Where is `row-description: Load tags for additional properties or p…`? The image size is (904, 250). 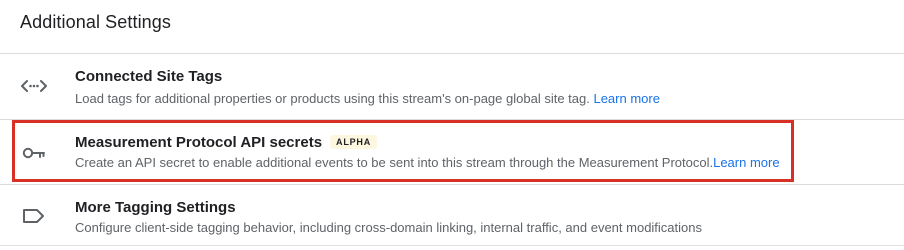 row-description: Load tags for additional properties or p… is located at coordinates (367, 98).